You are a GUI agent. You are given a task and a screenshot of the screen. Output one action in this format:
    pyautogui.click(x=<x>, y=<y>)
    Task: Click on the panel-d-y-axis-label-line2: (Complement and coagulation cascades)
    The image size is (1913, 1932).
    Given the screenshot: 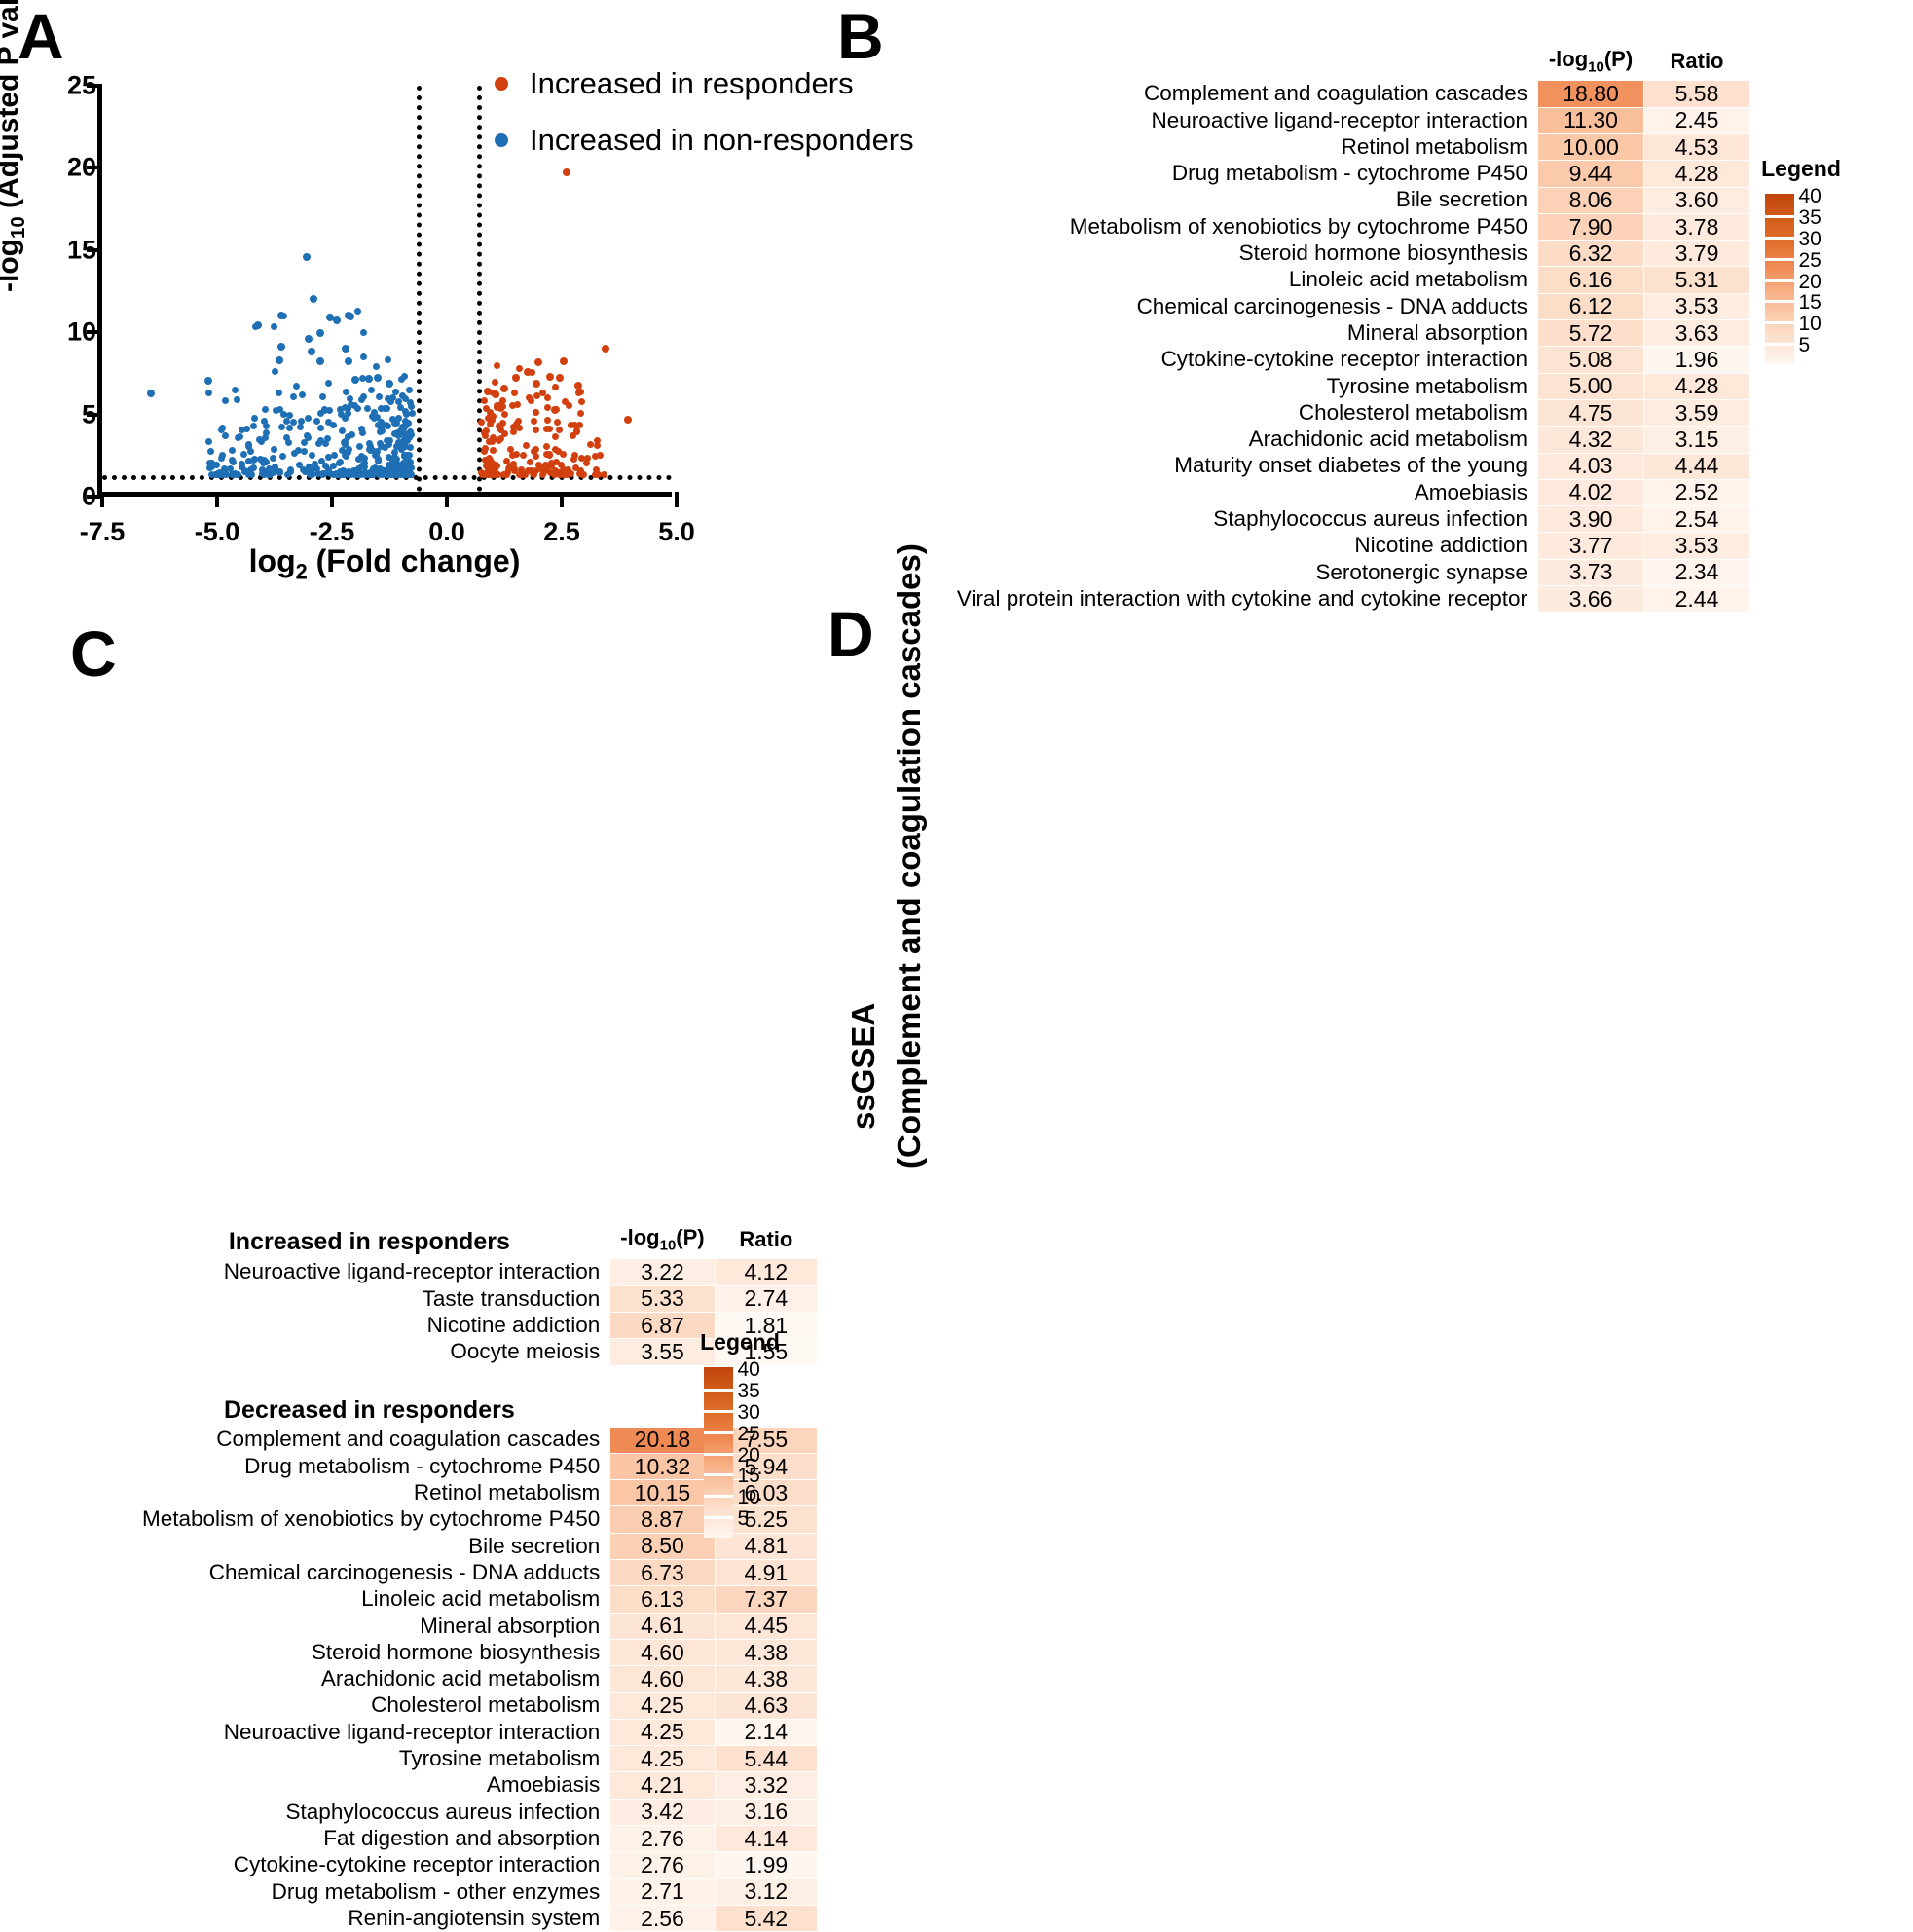 What is the action you would take?
    pyautogui.click(x=909, y=856)
    